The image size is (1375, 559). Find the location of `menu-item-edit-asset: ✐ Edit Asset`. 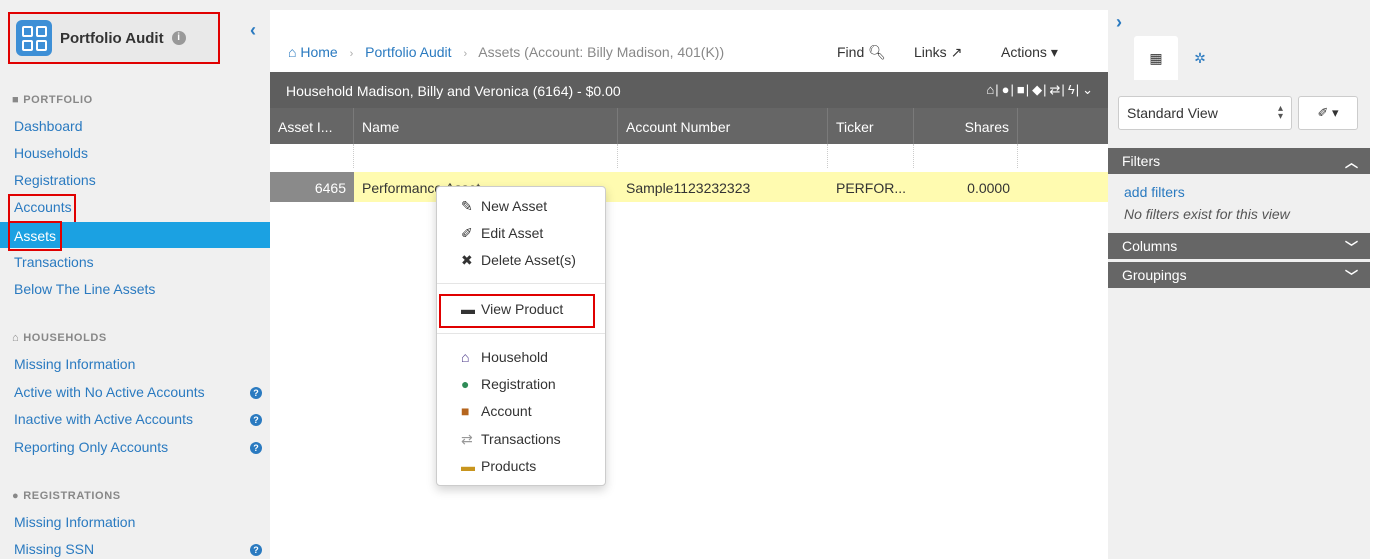

menu-item-edit-asset: ✐ Edit Asset is located at coordinates (502, 233).